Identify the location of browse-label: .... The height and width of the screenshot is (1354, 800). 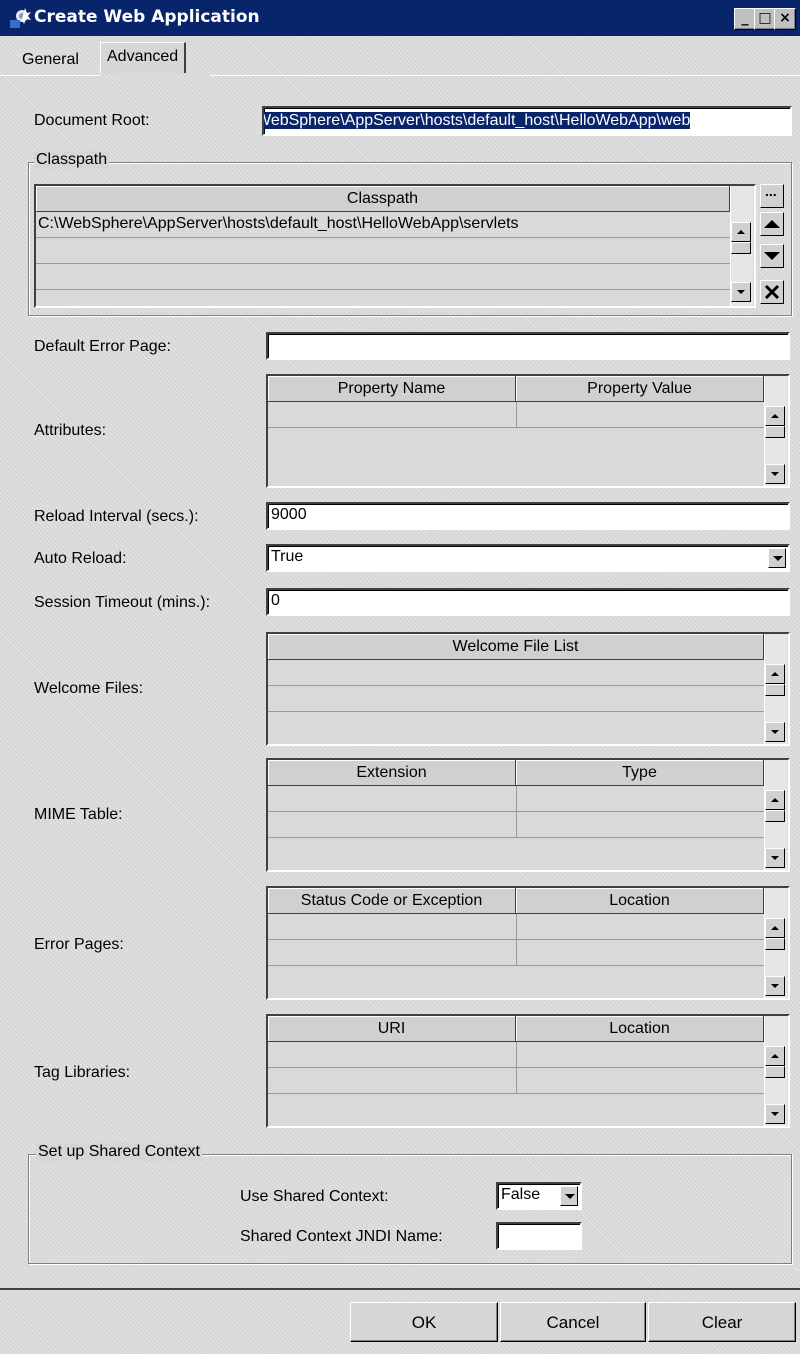
(771, 191).